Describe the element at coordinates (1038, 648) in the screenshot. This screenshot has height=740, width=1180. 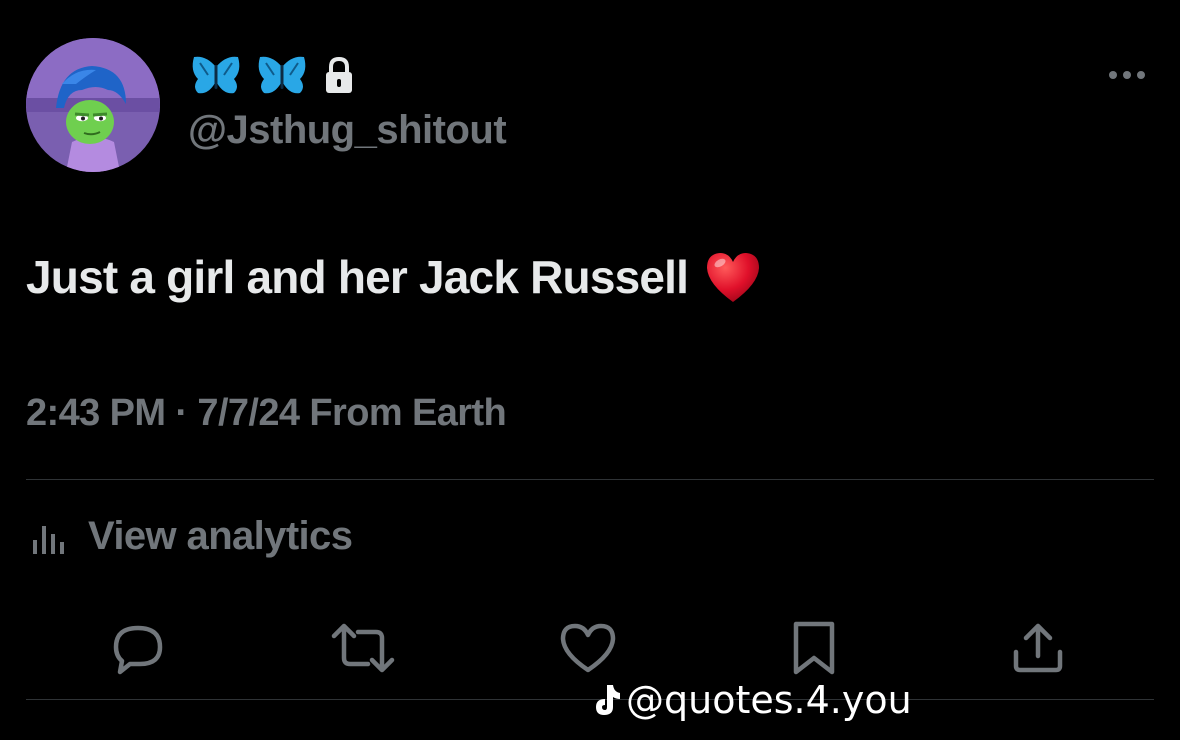
I see `share-icon` at that location.